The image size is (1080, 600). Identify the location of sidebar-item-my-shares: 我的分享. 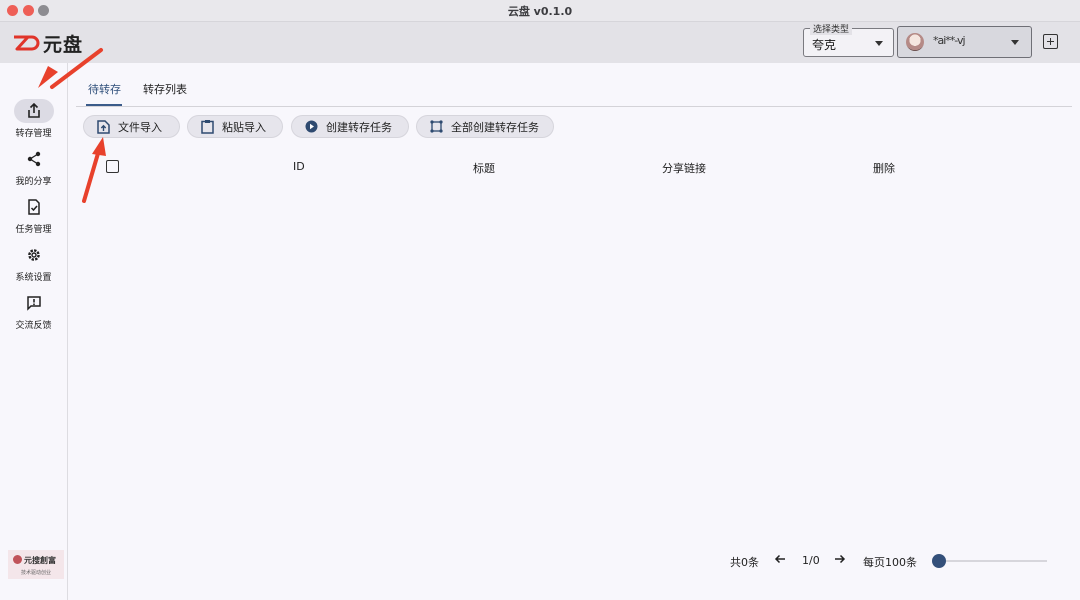
(33, 169).